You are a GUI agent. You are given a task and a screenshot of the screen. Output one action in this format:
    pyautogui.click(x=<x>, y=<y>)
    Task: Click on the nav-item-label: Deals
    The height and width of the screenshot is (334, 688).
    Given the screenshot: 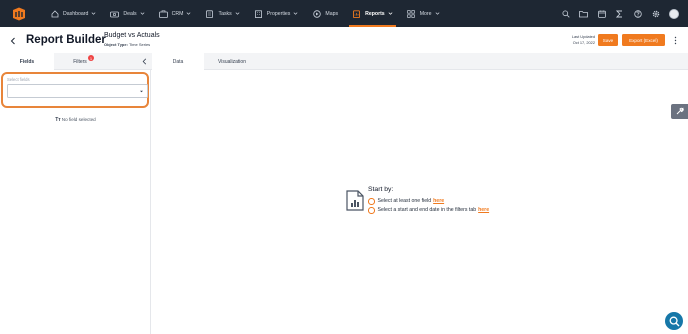 What is the action you would take?
    pyautogui.click(x=130, y=13)
    